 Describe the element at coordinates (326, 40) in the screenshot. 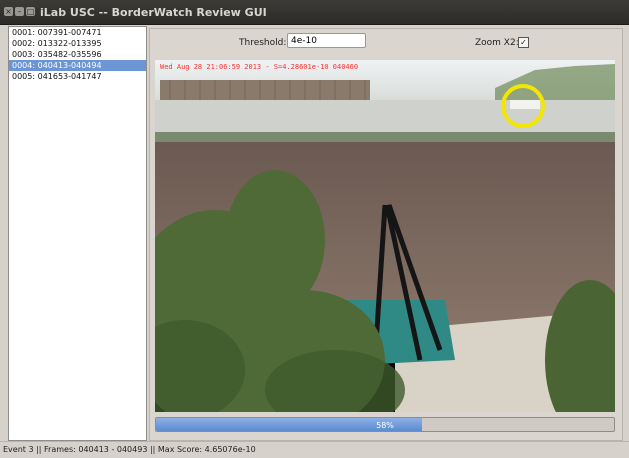

I see `threshold-input` at that location.